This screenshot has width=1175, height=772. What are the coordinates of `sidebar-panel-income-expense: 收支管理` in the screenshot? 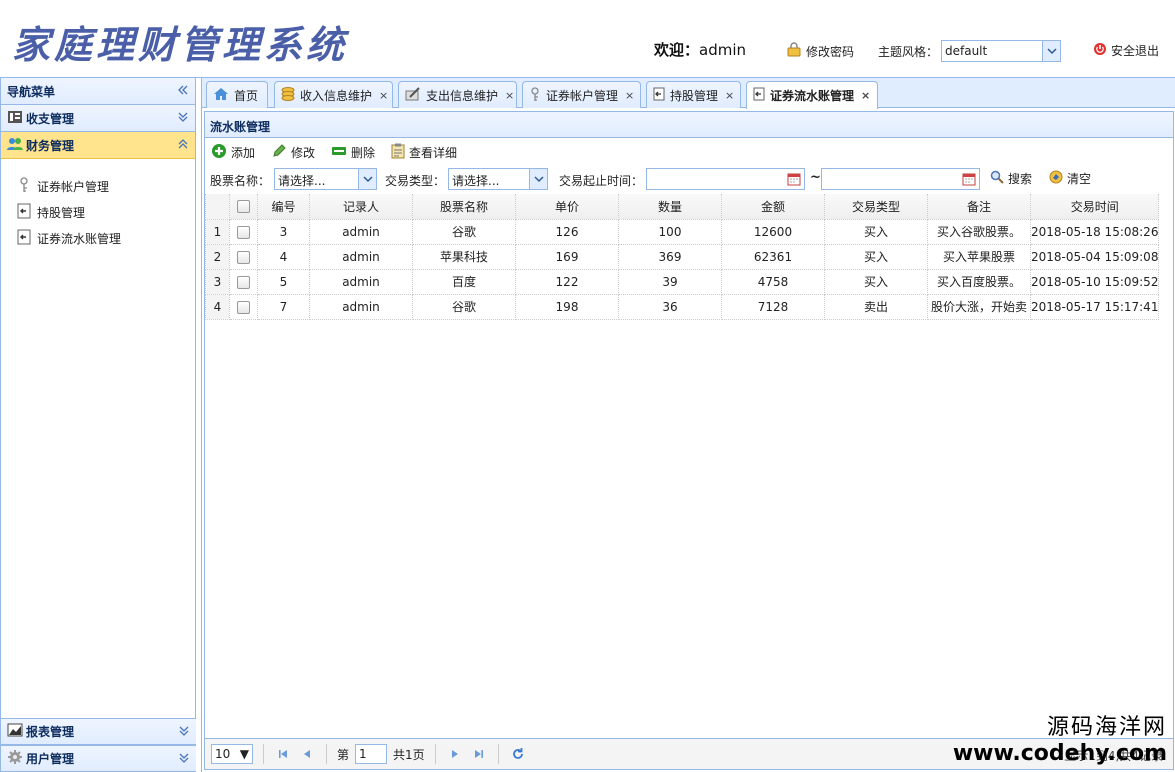 It's located at (98, 118).